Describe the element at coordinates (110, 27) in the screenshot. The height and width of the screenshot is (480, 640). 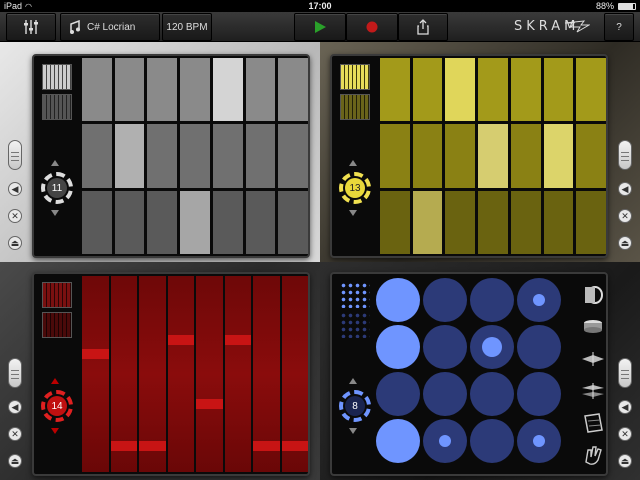
I see `scale-button: C# Locrian` at that location.